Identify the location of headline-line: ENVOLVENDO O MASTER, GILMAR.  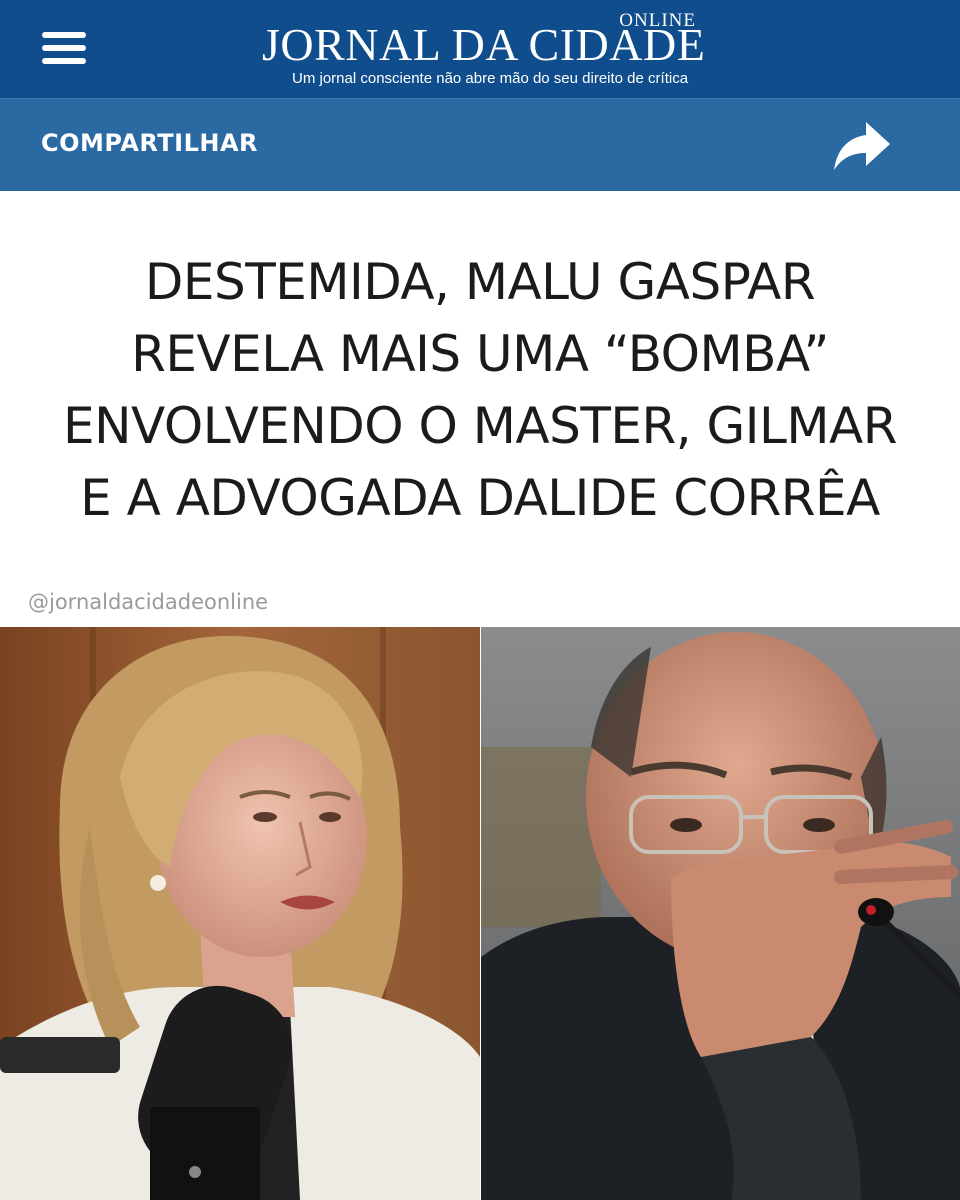
(480, 426).